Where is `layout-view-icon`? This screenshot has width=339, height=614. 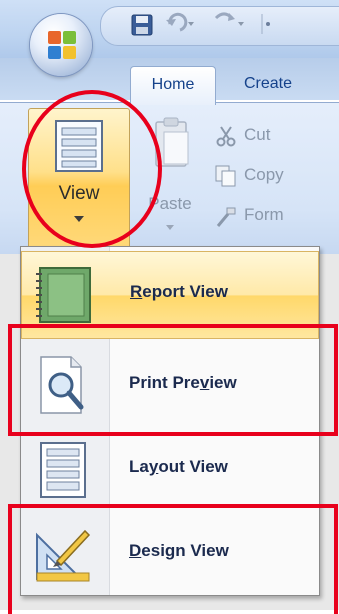 layout-view-icon is located at coordinates (63, 470).